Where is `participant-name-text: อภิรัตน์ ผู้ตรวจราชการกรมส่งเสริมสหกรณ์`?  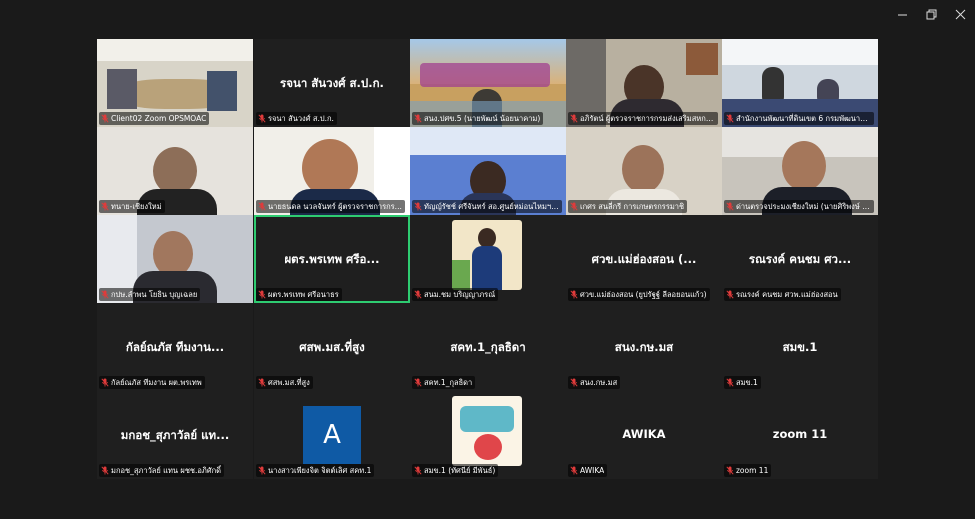
participant-name-text: อภิรัตน์ ผู้ตรวจราชการกรมส่งเสริมสหกรณ์ is located at coordinates (647, 118).